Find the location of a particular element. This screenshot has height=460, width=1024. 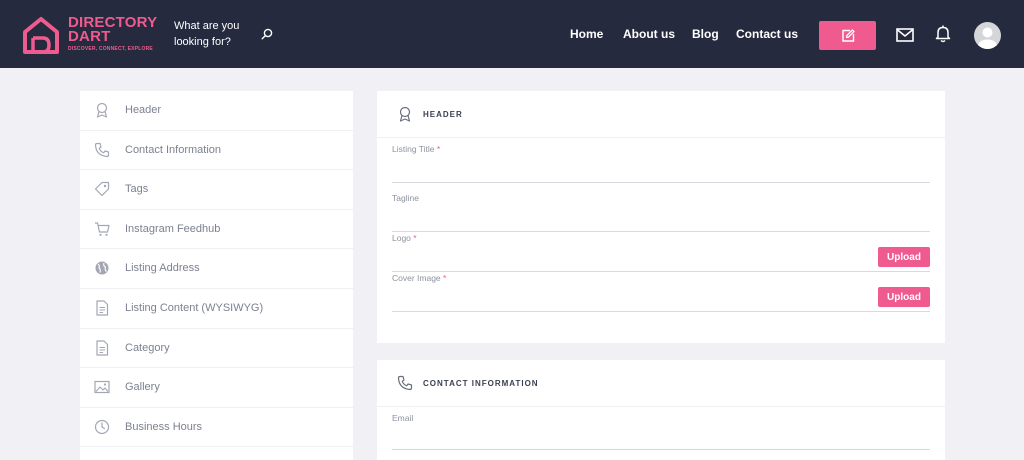

header-section-title: HEADER is located at coordinates (443, 114).